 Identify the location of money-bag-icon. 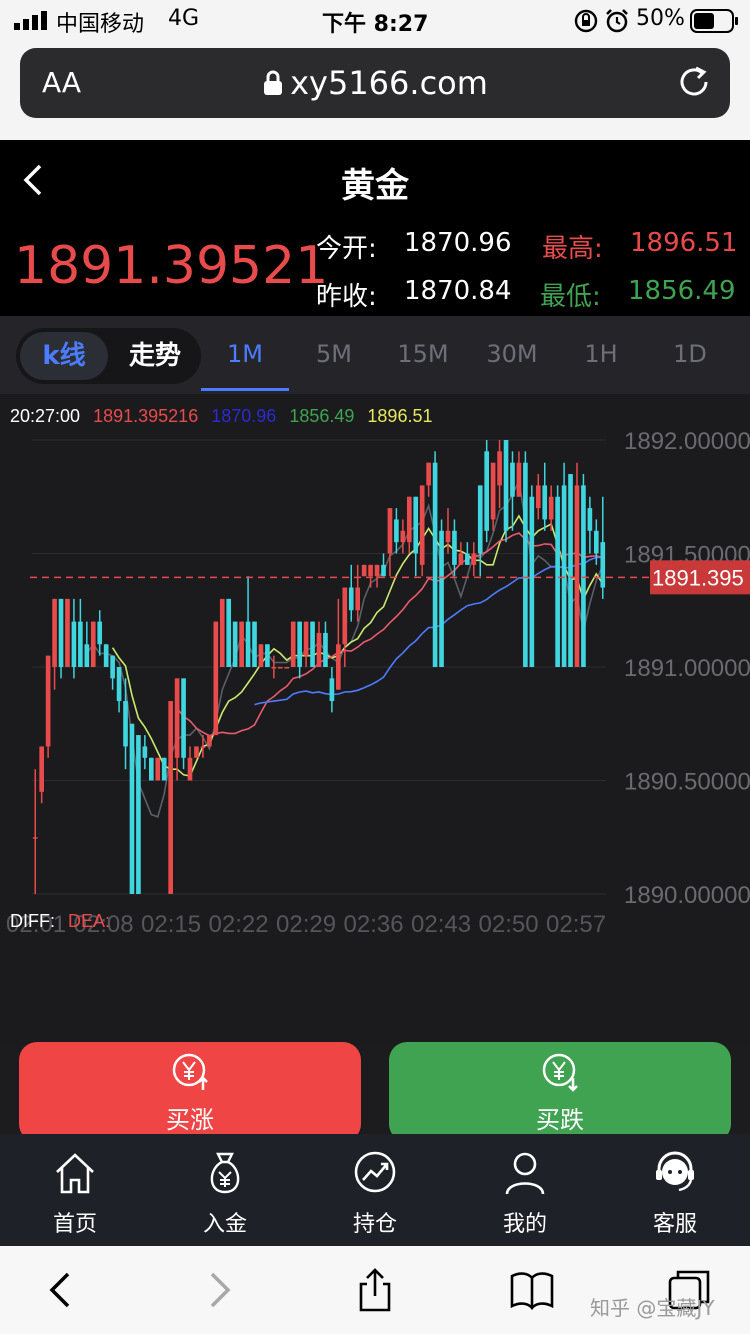
(225, 1173).